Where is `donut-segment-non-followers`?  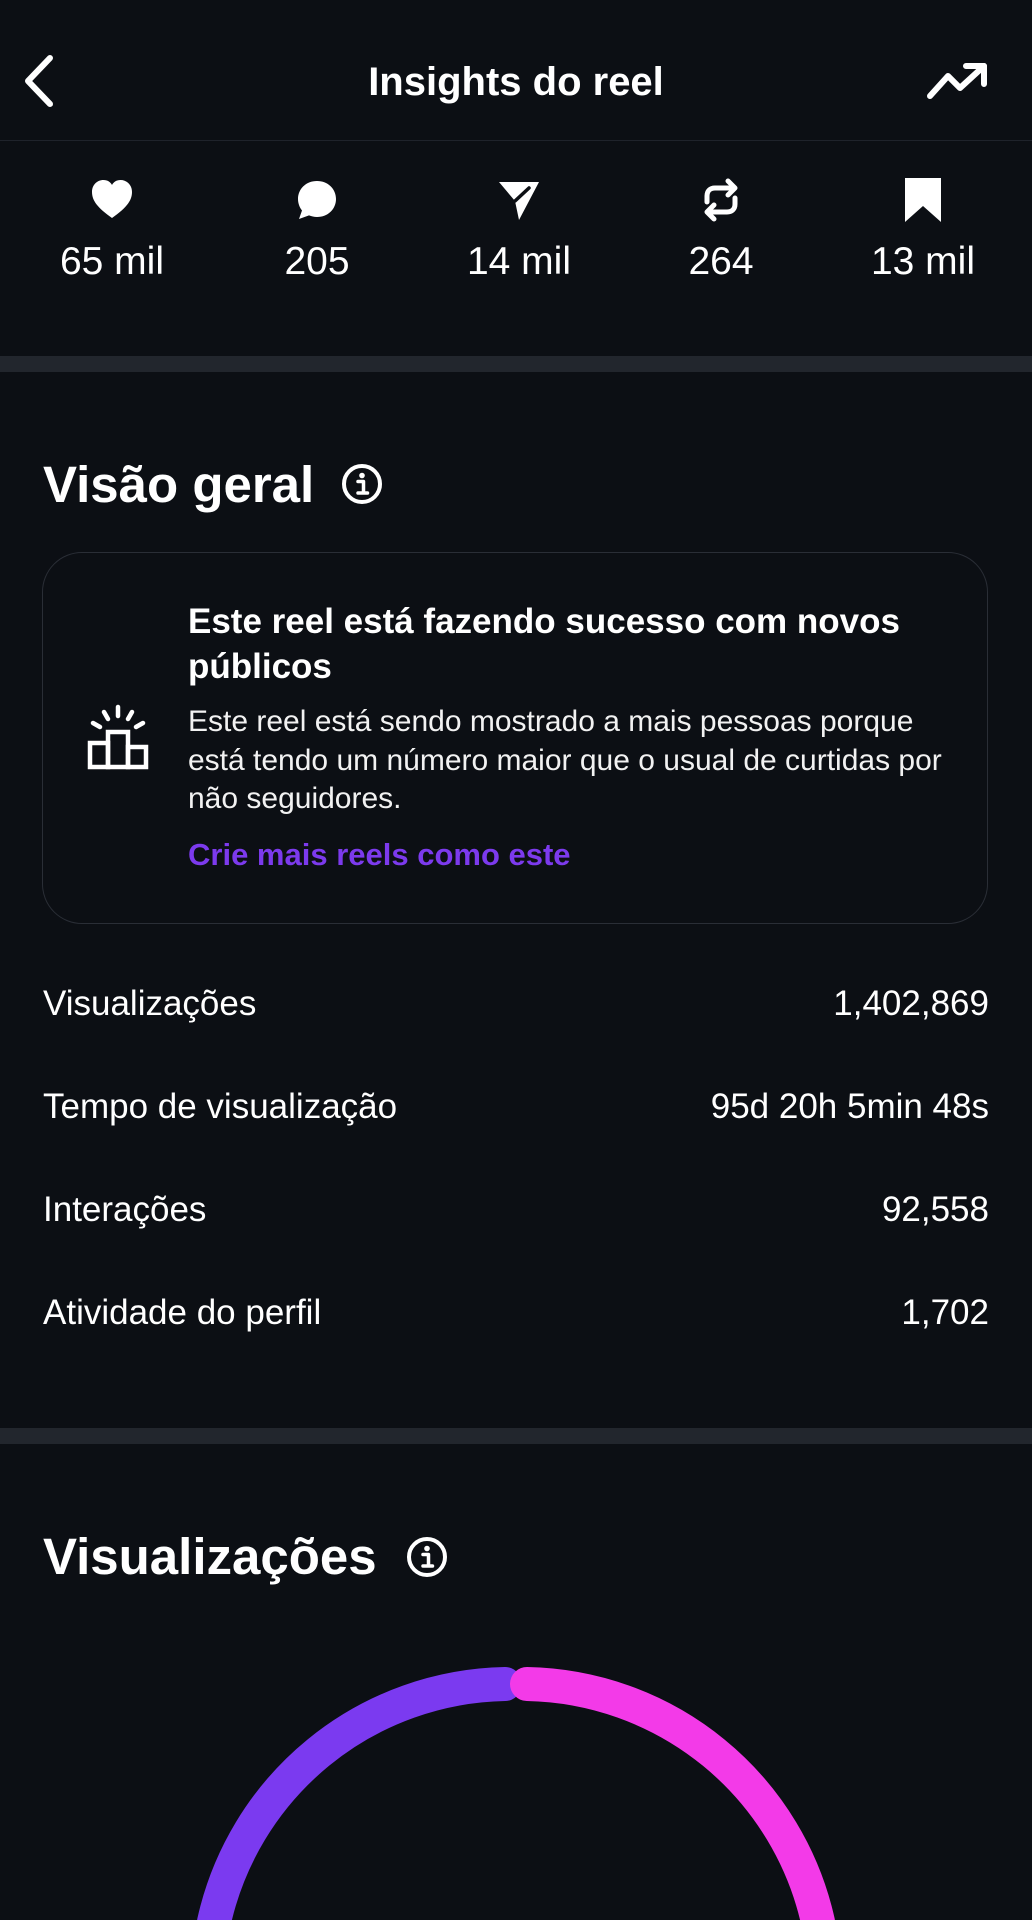
donut-segment-non-followers is located at coordinates (672, 1793).